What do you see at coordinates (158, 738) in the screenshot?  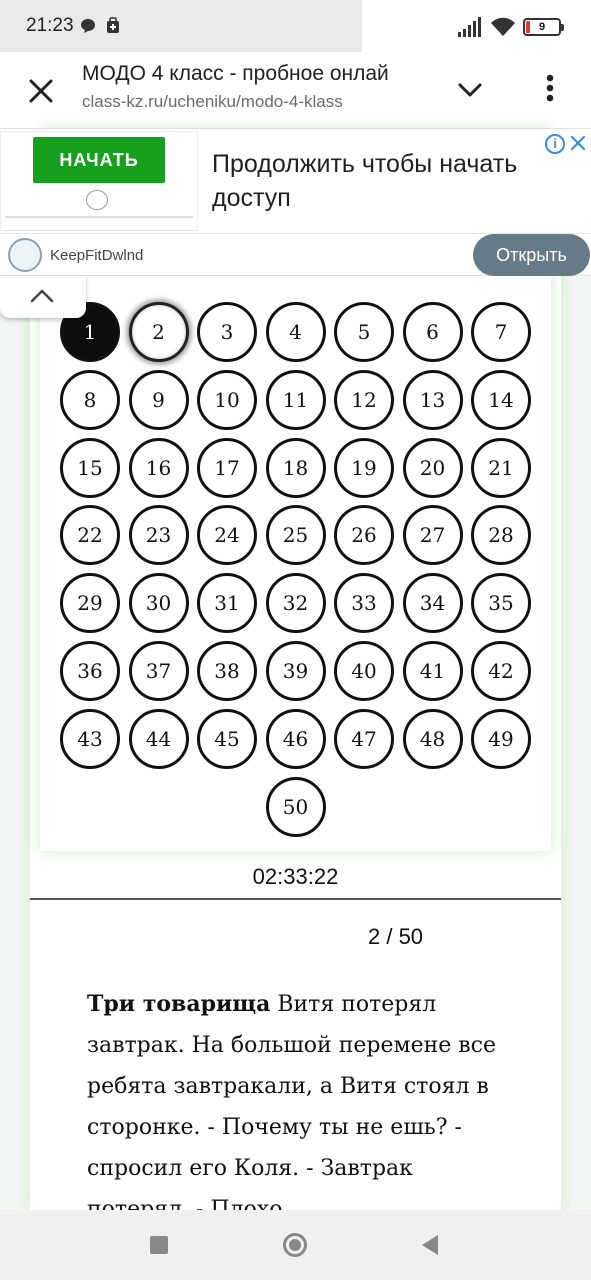 I see `question-number-button: 44` at bounding box center [158, 738].